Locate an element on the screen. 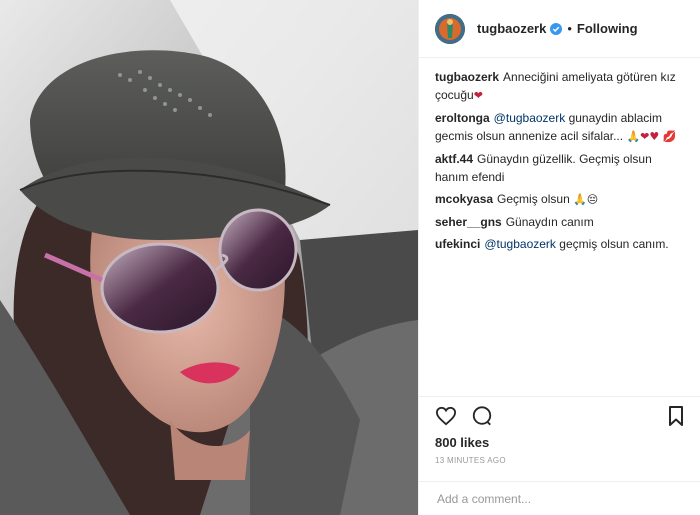 This screenshot has width=700, height=515. comment-emoji: 🙏😔 is located at coordinates (586, 199).